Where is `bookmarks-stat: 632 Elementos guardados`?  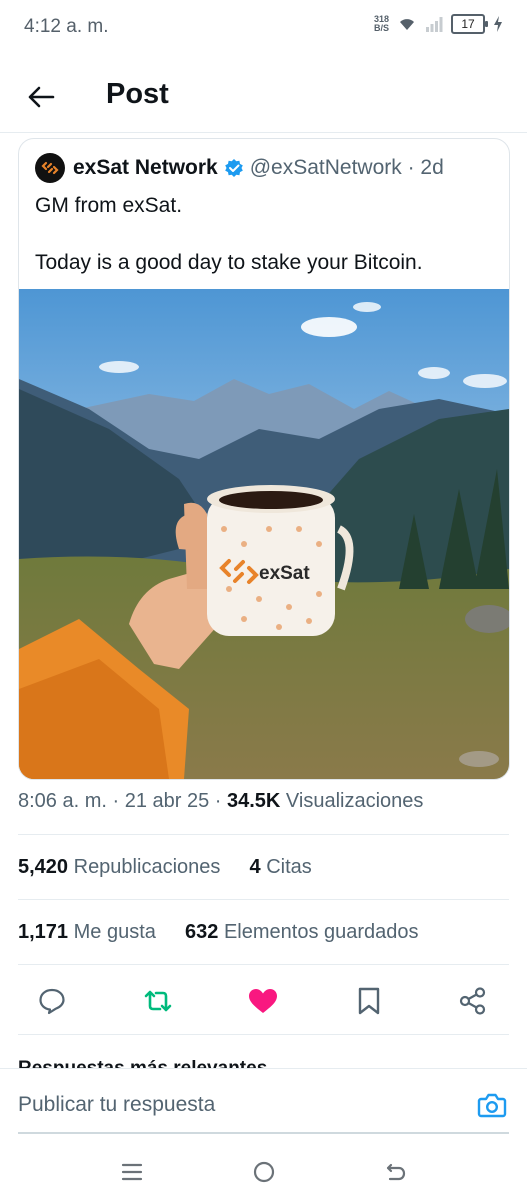 bookmarks-stat: 632 Elementos guardados is located at coordinates (302, 932).